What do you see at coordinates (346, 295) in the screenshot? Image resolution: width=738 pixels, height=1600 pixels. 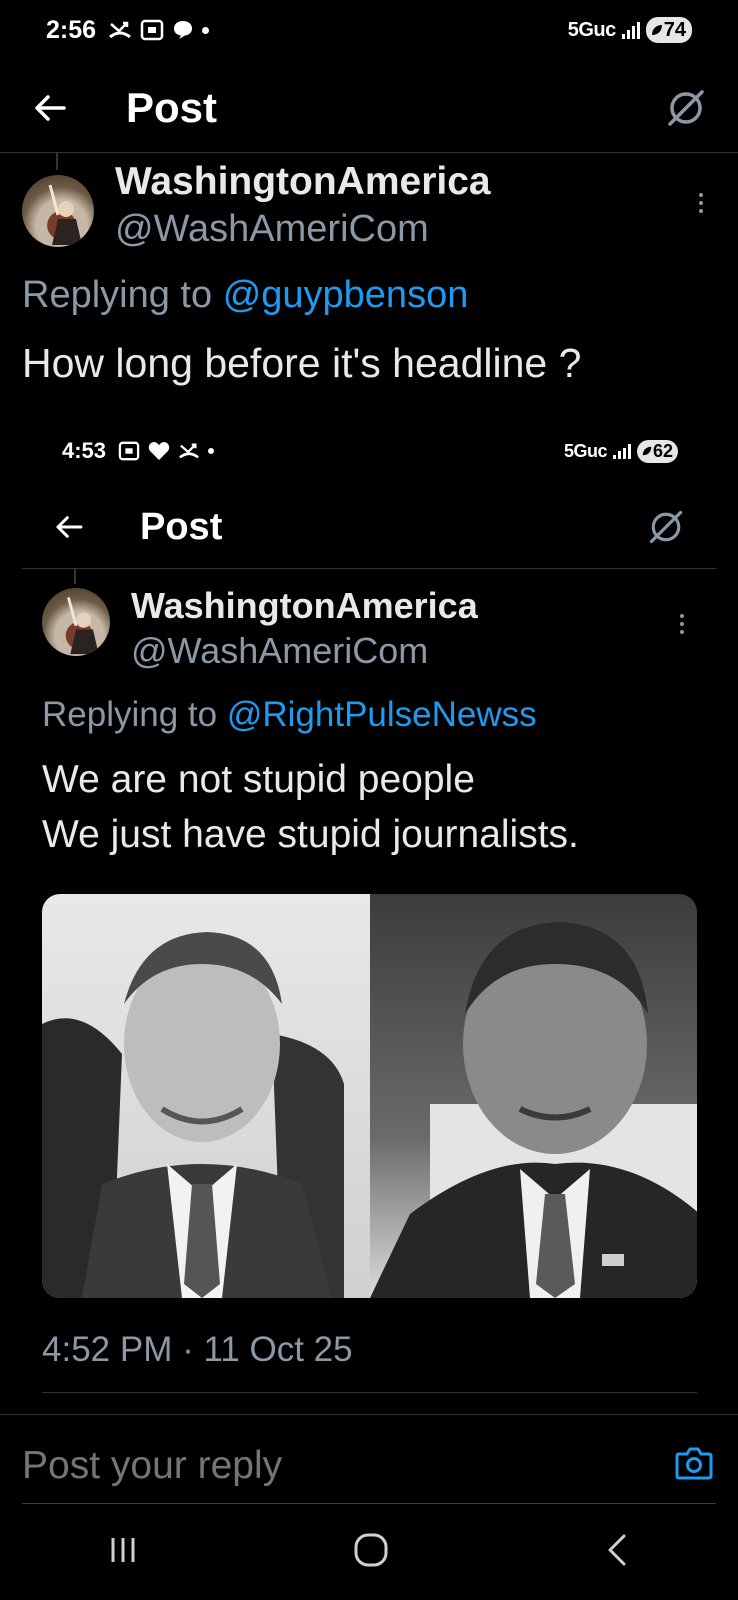 I see `reply-mention-link: @guypbenson` at bounding box center [346, 295].